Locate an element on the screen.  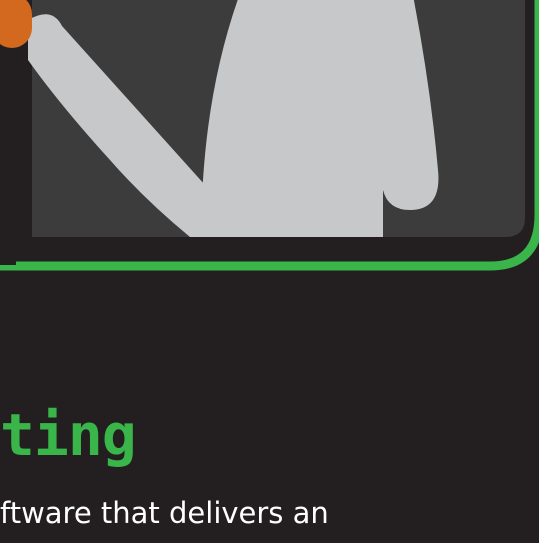
section-description: ftware that delivers an is located at coordinates (164, 513).